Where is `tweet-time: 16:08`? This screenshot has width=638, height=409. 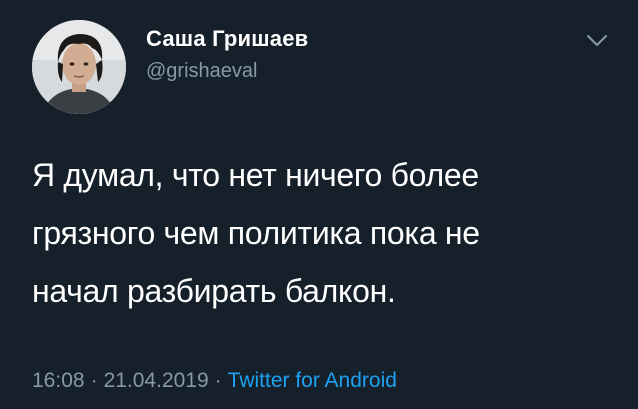
tweet-time: 16:08 is located at coordinates (58, 380).